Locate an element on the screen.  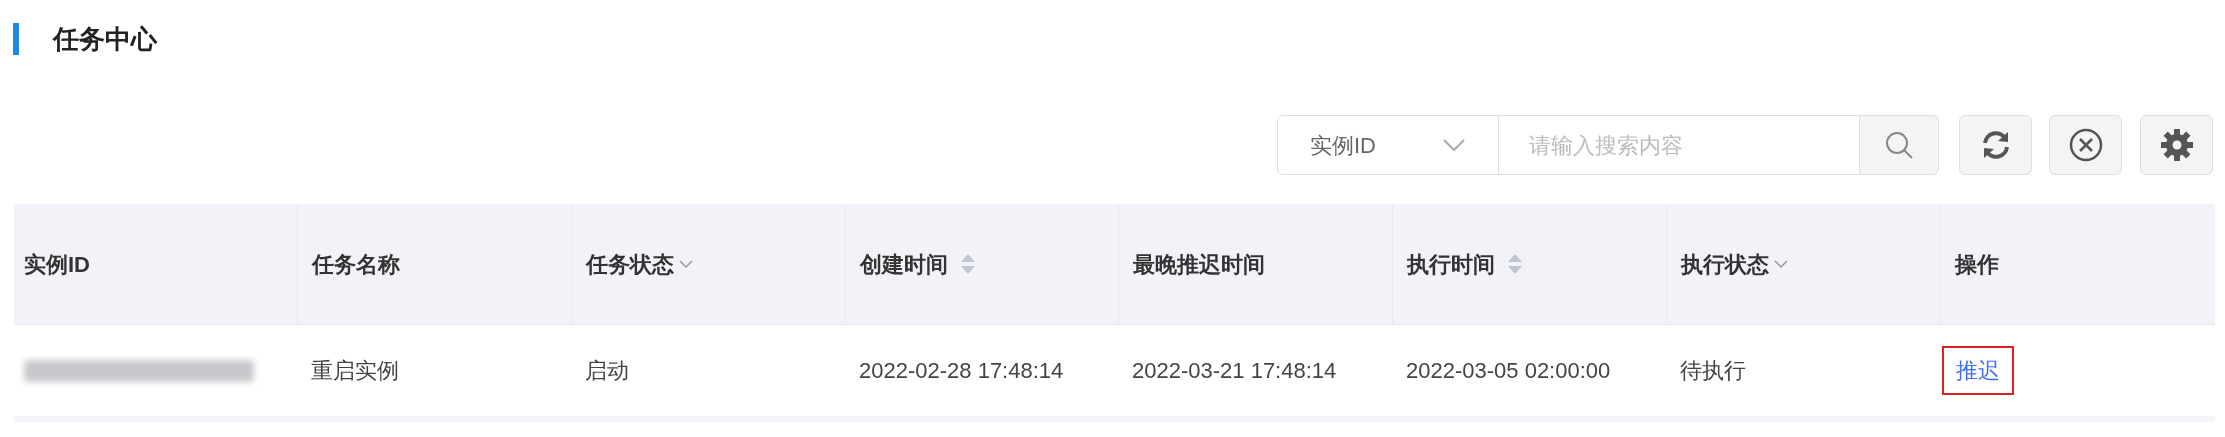
close-circle-icon is located at coordinates (2085, 145).